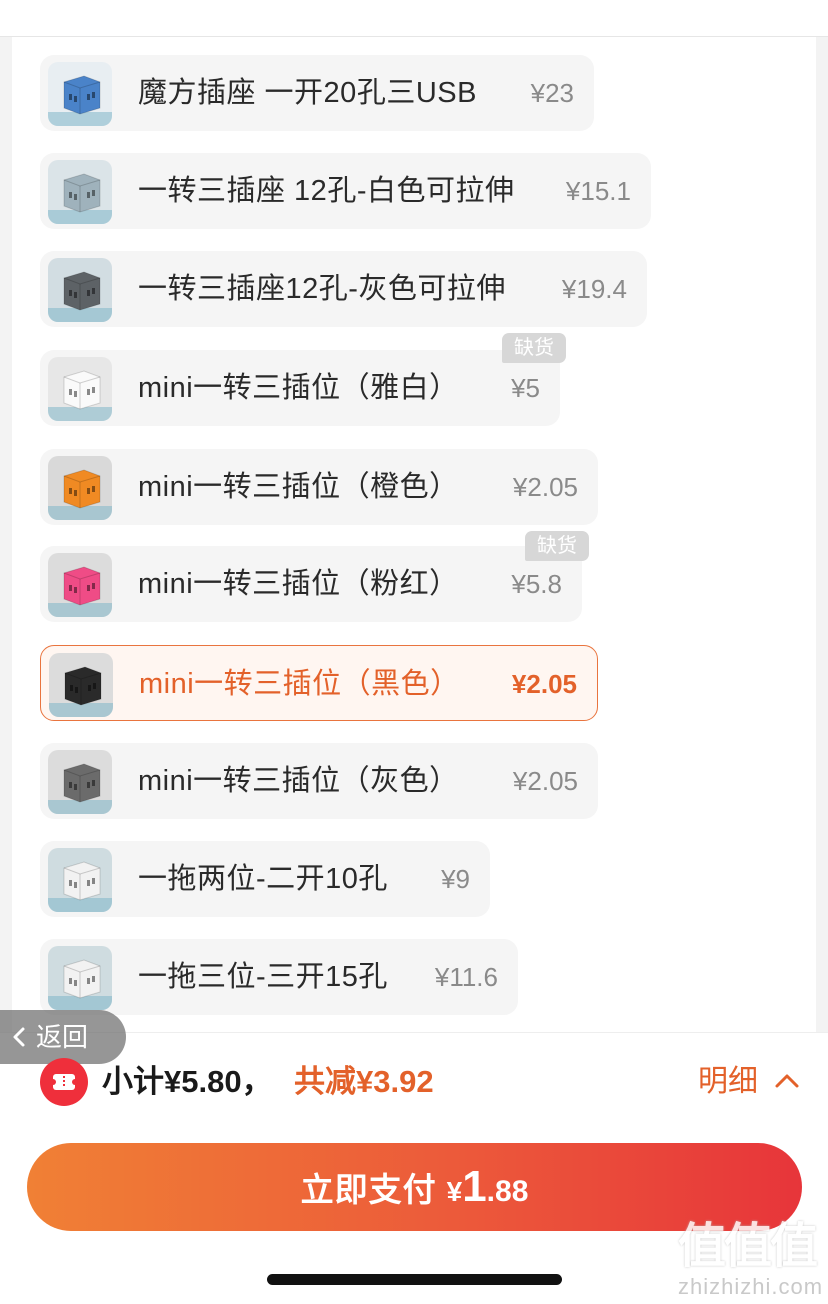 The image size is (828, 1304). I want to click on pay-amount-integer: 1, so click(474, 1186).